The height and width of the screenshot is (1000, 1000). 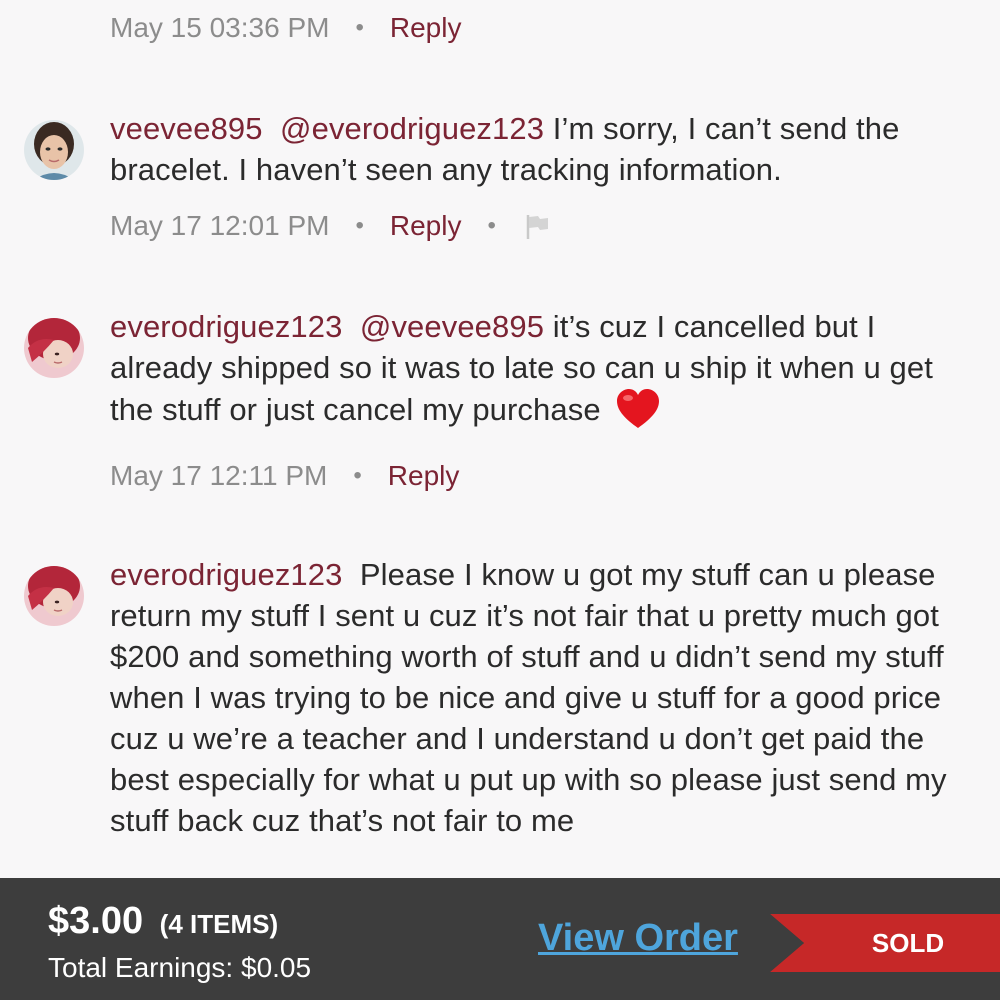 I want to click on heart-icon, so click(x=638, y=409).